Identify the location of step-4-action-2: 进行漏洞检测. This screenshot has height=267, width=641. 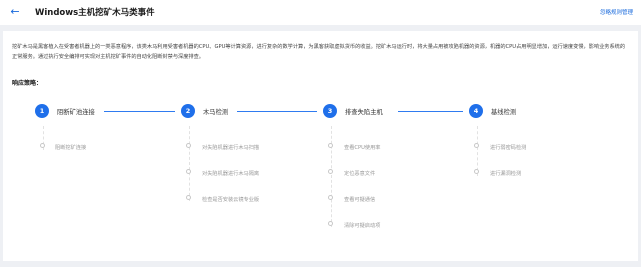
(506, 174).